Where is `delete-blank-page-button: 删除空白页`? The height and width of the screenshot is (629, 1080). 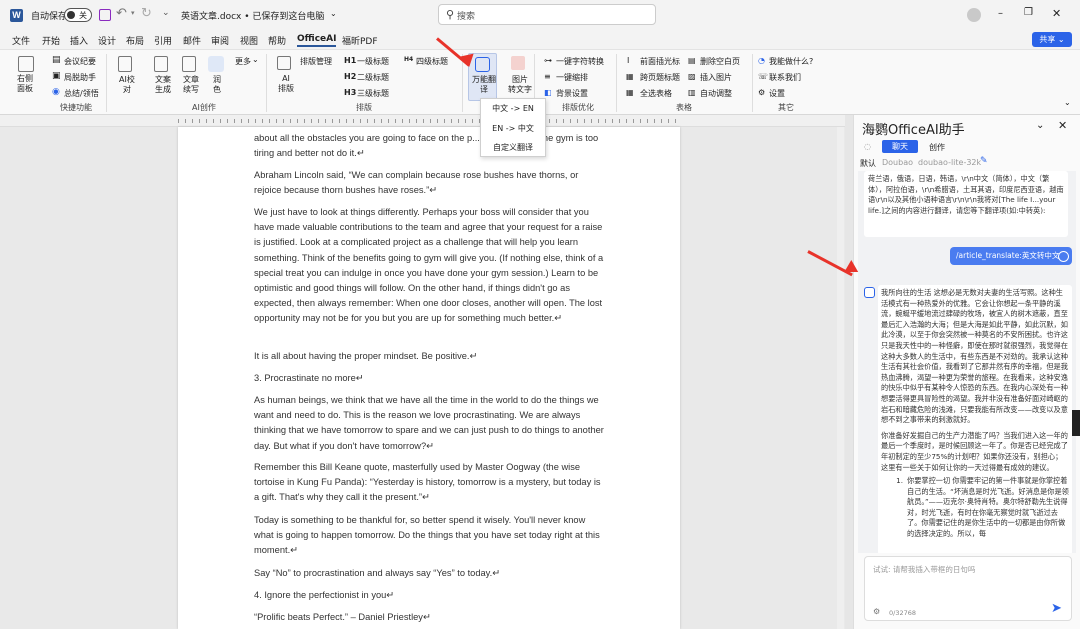
delete-blank-page-button: 删除空白页 is located at coordinates (720, 61).